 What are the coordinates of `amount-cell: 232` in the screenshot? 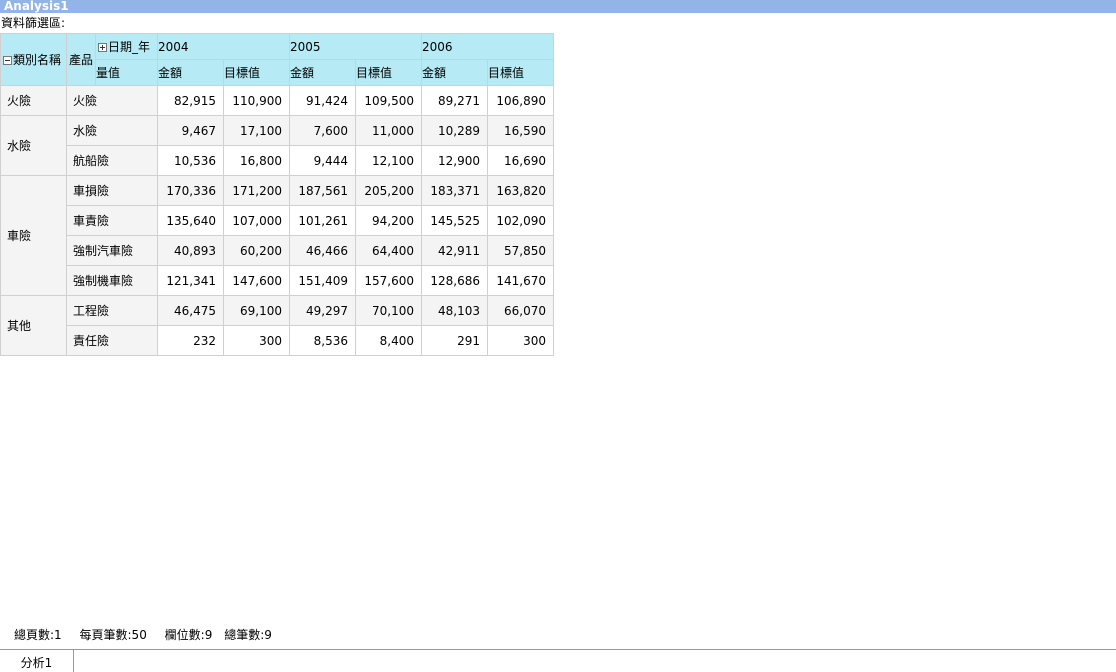 It's located at (190, 340).